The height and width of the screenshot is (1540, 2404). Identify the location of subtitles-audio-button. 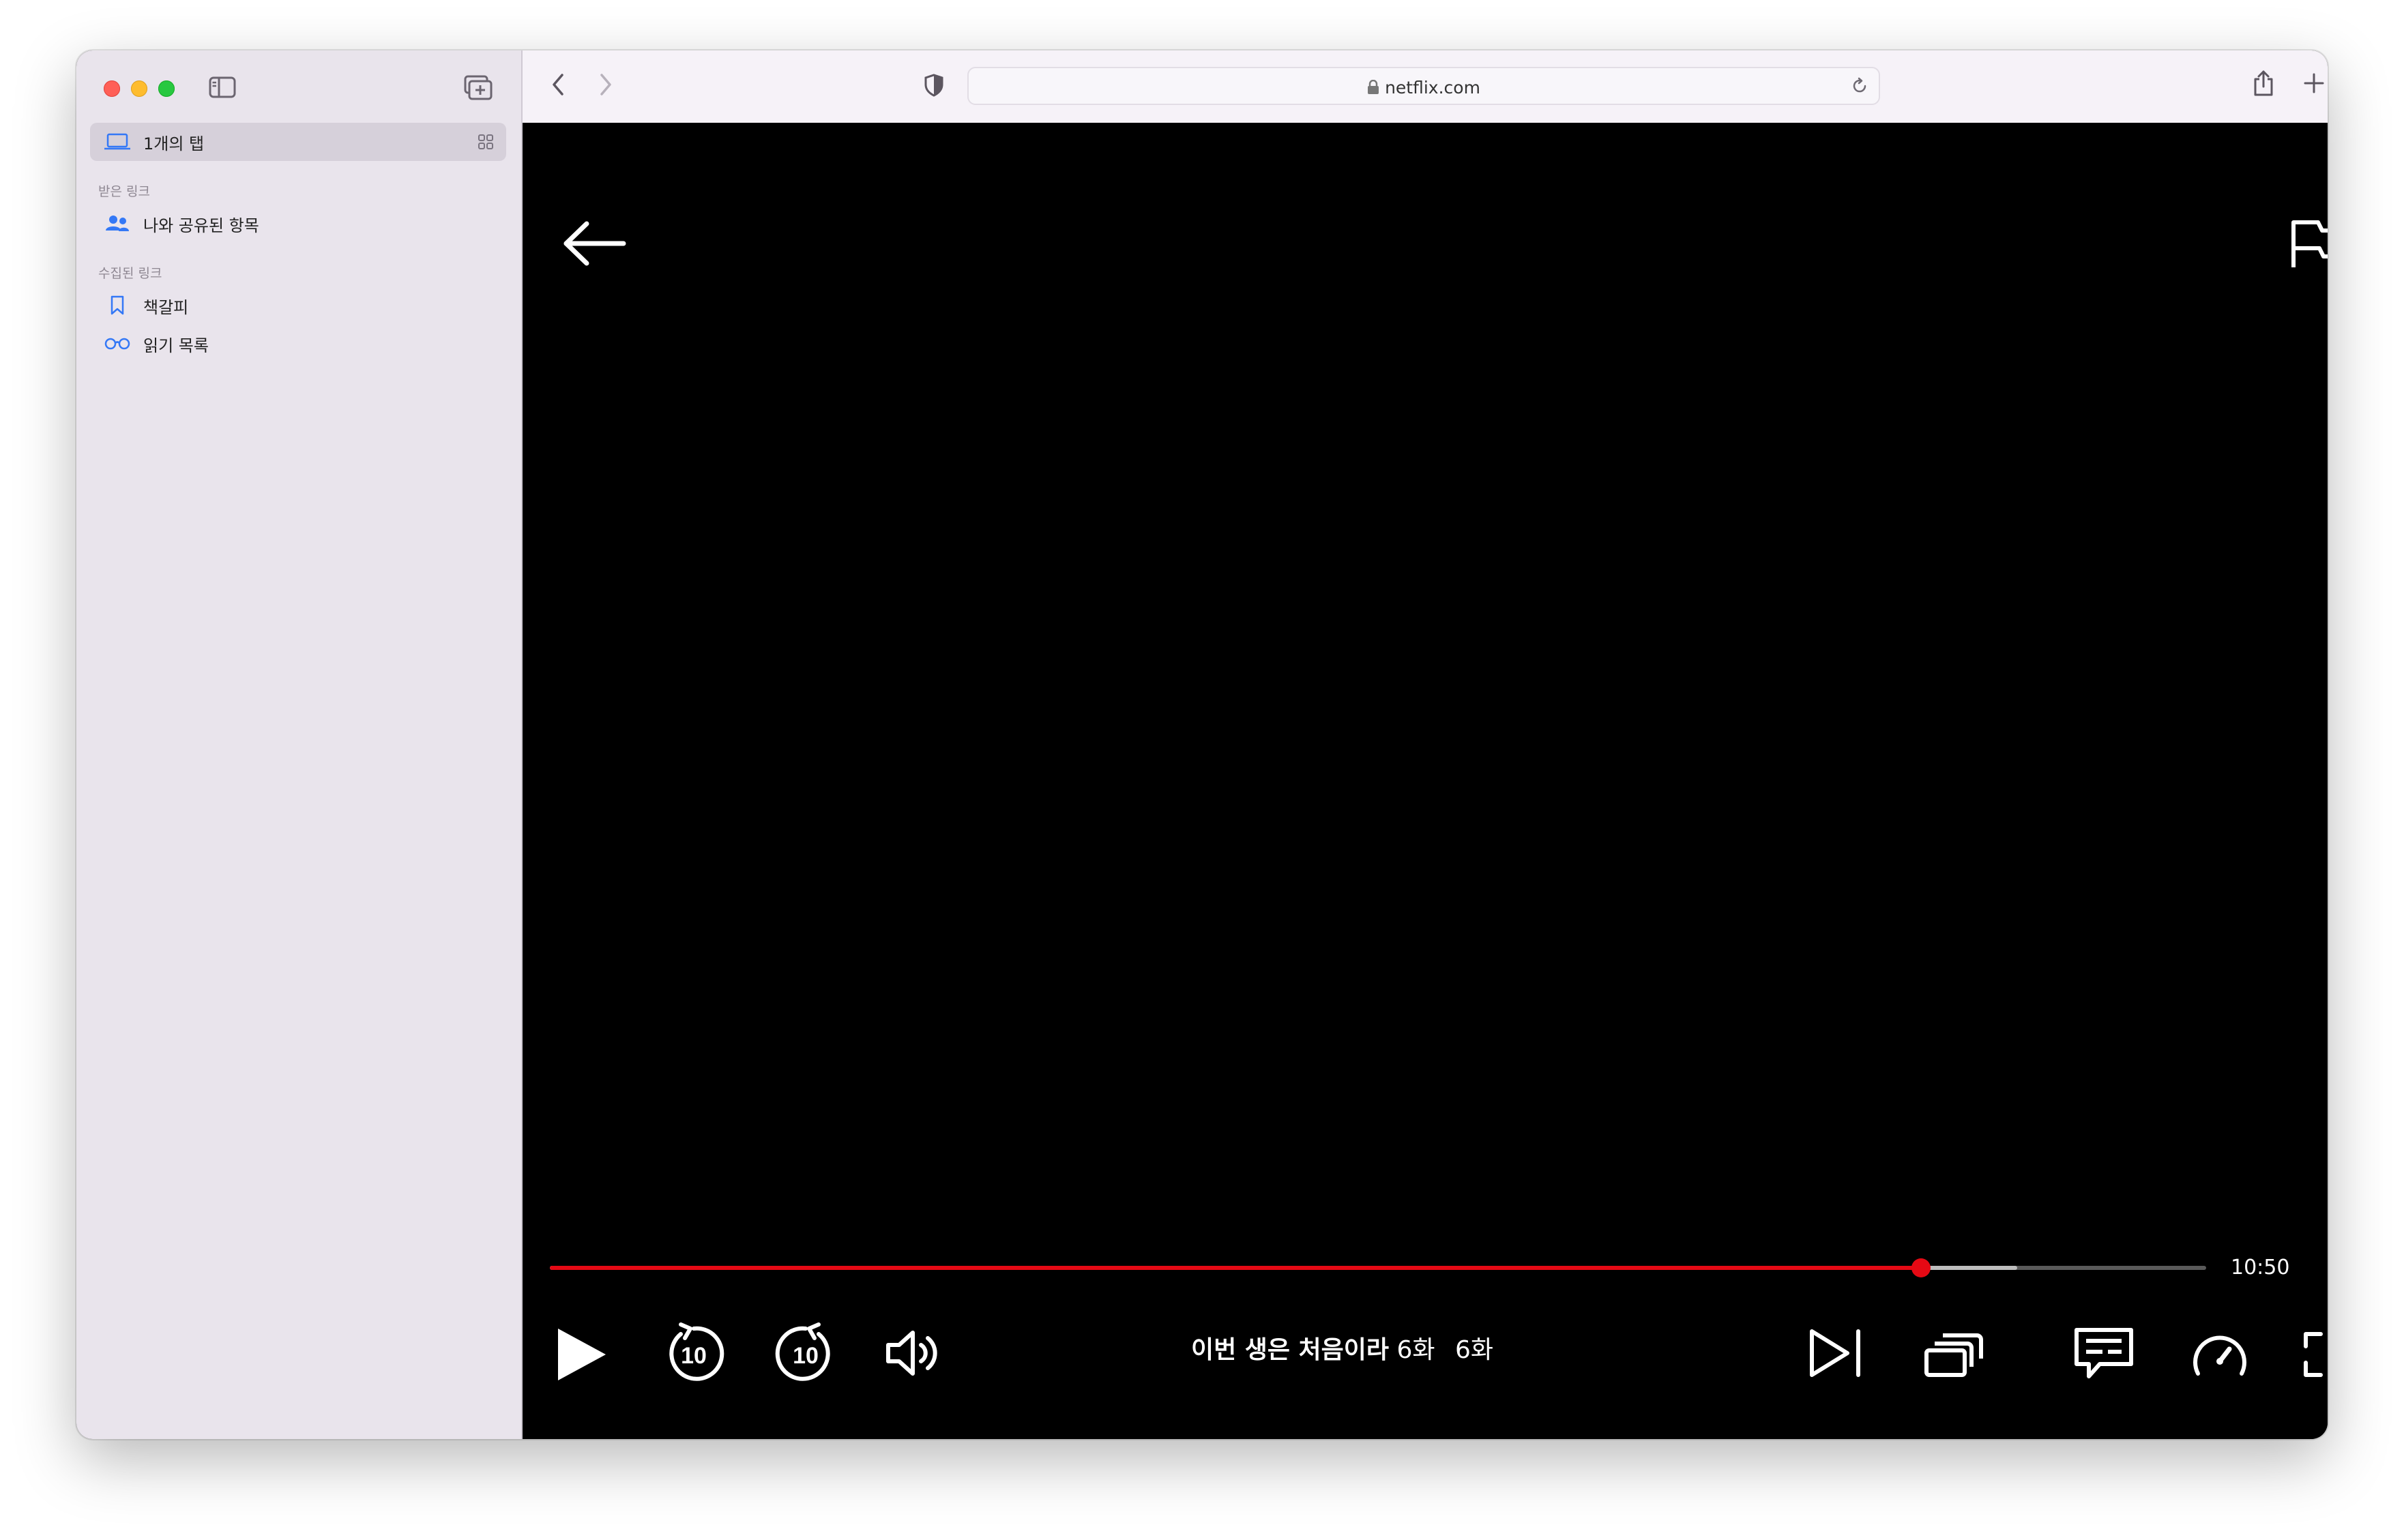
(2103, 1355).